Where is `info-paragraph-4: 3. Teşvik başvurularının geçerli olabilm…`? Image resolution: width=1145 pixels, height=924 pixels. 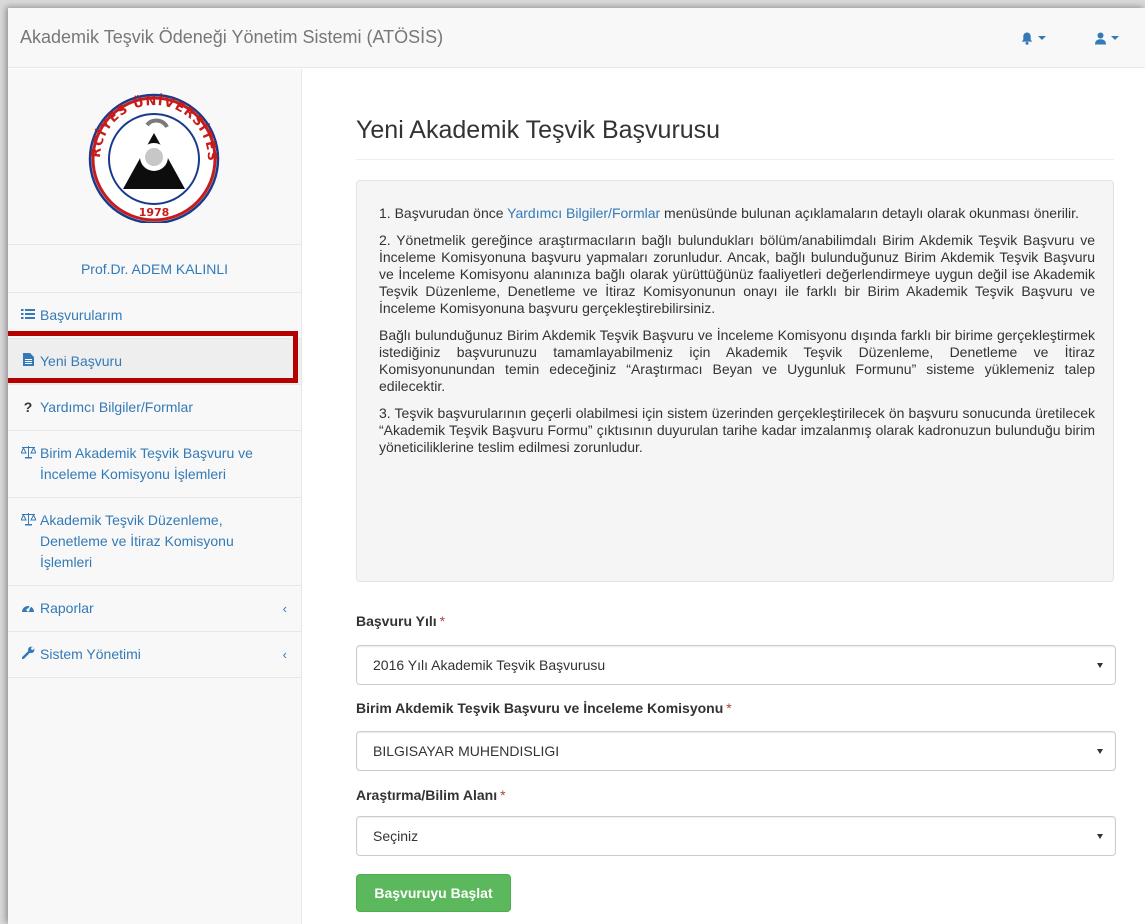 info-paragraph-4: 3. Teşvik başvurularının geçerli olabilm… is located at coordinates (737, 430).